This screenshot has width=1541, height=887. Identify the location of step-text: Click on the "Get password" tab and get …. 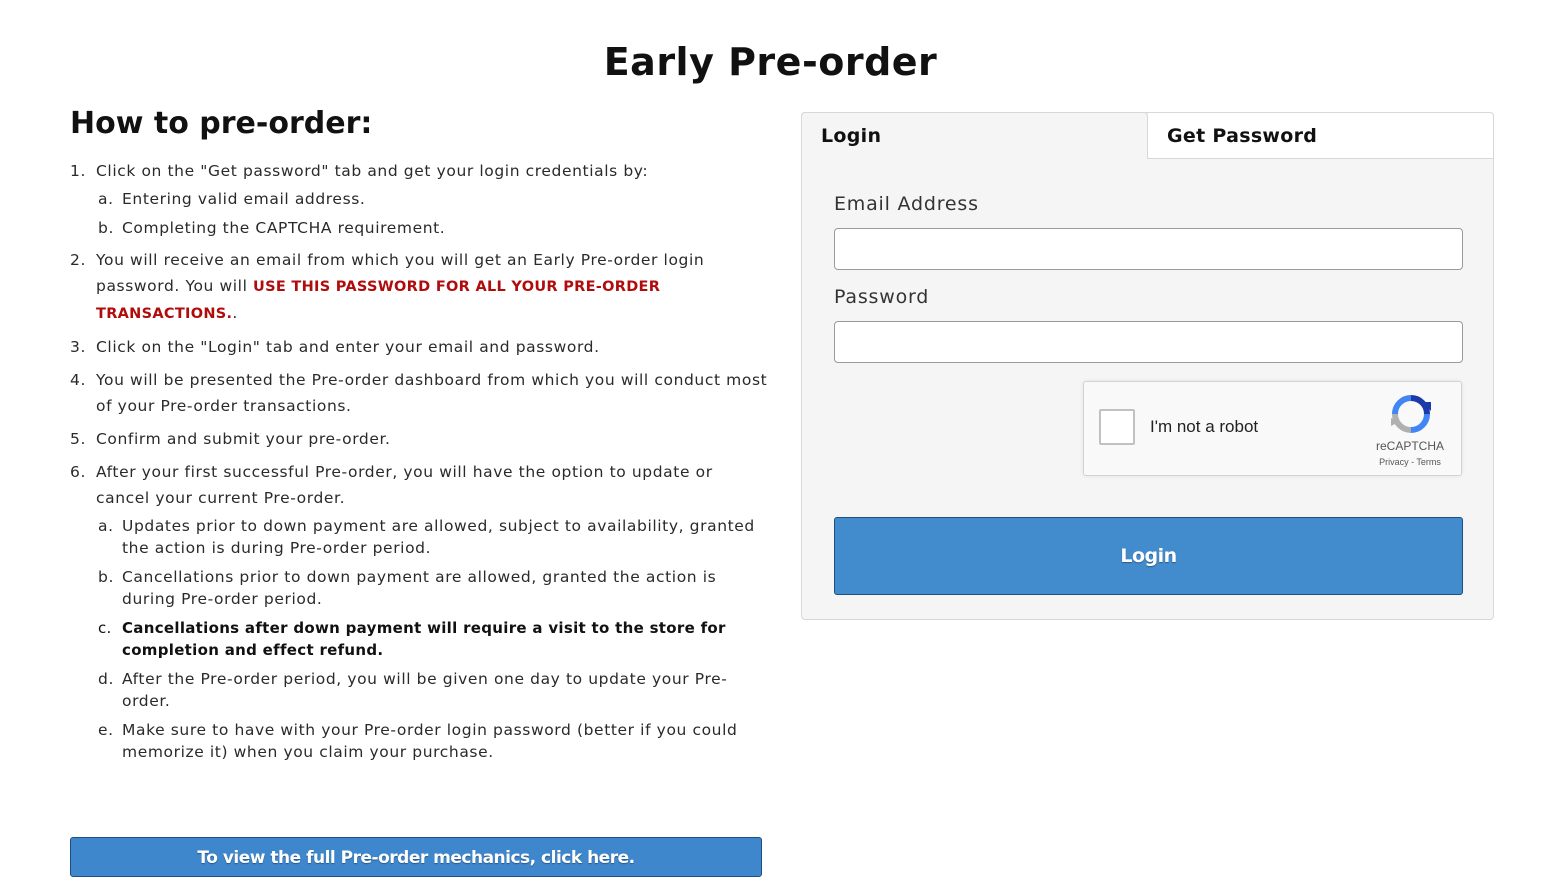
(372, 171).